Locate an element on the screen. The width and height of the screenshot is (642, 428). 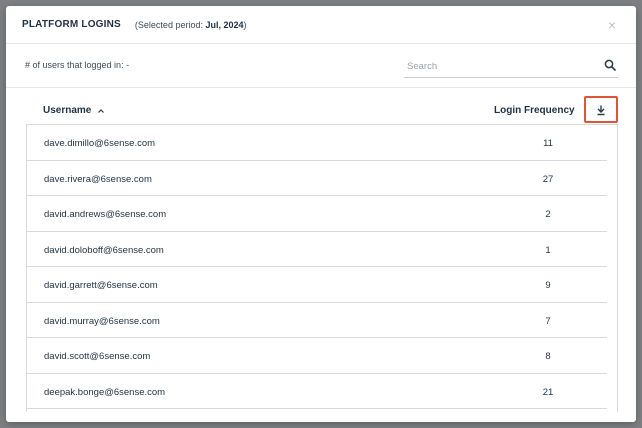
username-cell: david.murray@6sense.com is located at coordinates (102, 321).